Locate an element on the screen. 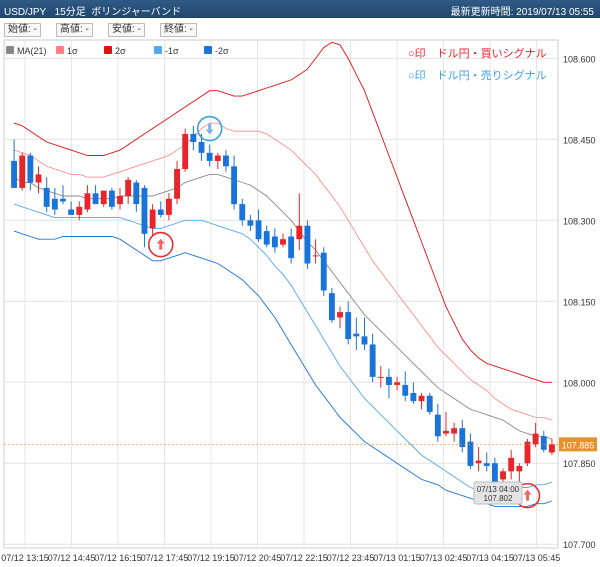 The height and width of the screenshot is (567, 600). x-tick-label: 07/12 17:45 is located at coordinates (165, 558).